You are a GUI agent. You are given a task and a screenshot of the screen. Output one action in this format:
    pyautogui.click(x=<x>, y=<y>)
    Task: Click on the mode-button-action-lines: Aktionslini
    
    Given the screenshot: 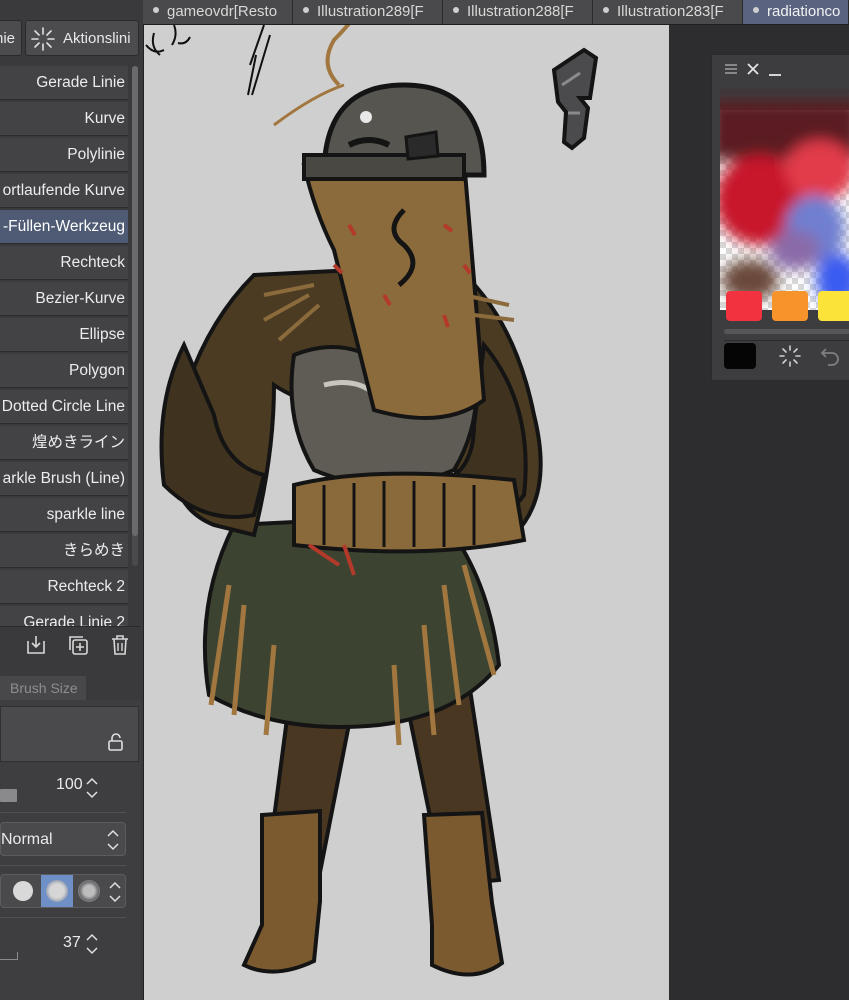 What is the action you would take?
    pyautogui.click(x=82, y=38)
    